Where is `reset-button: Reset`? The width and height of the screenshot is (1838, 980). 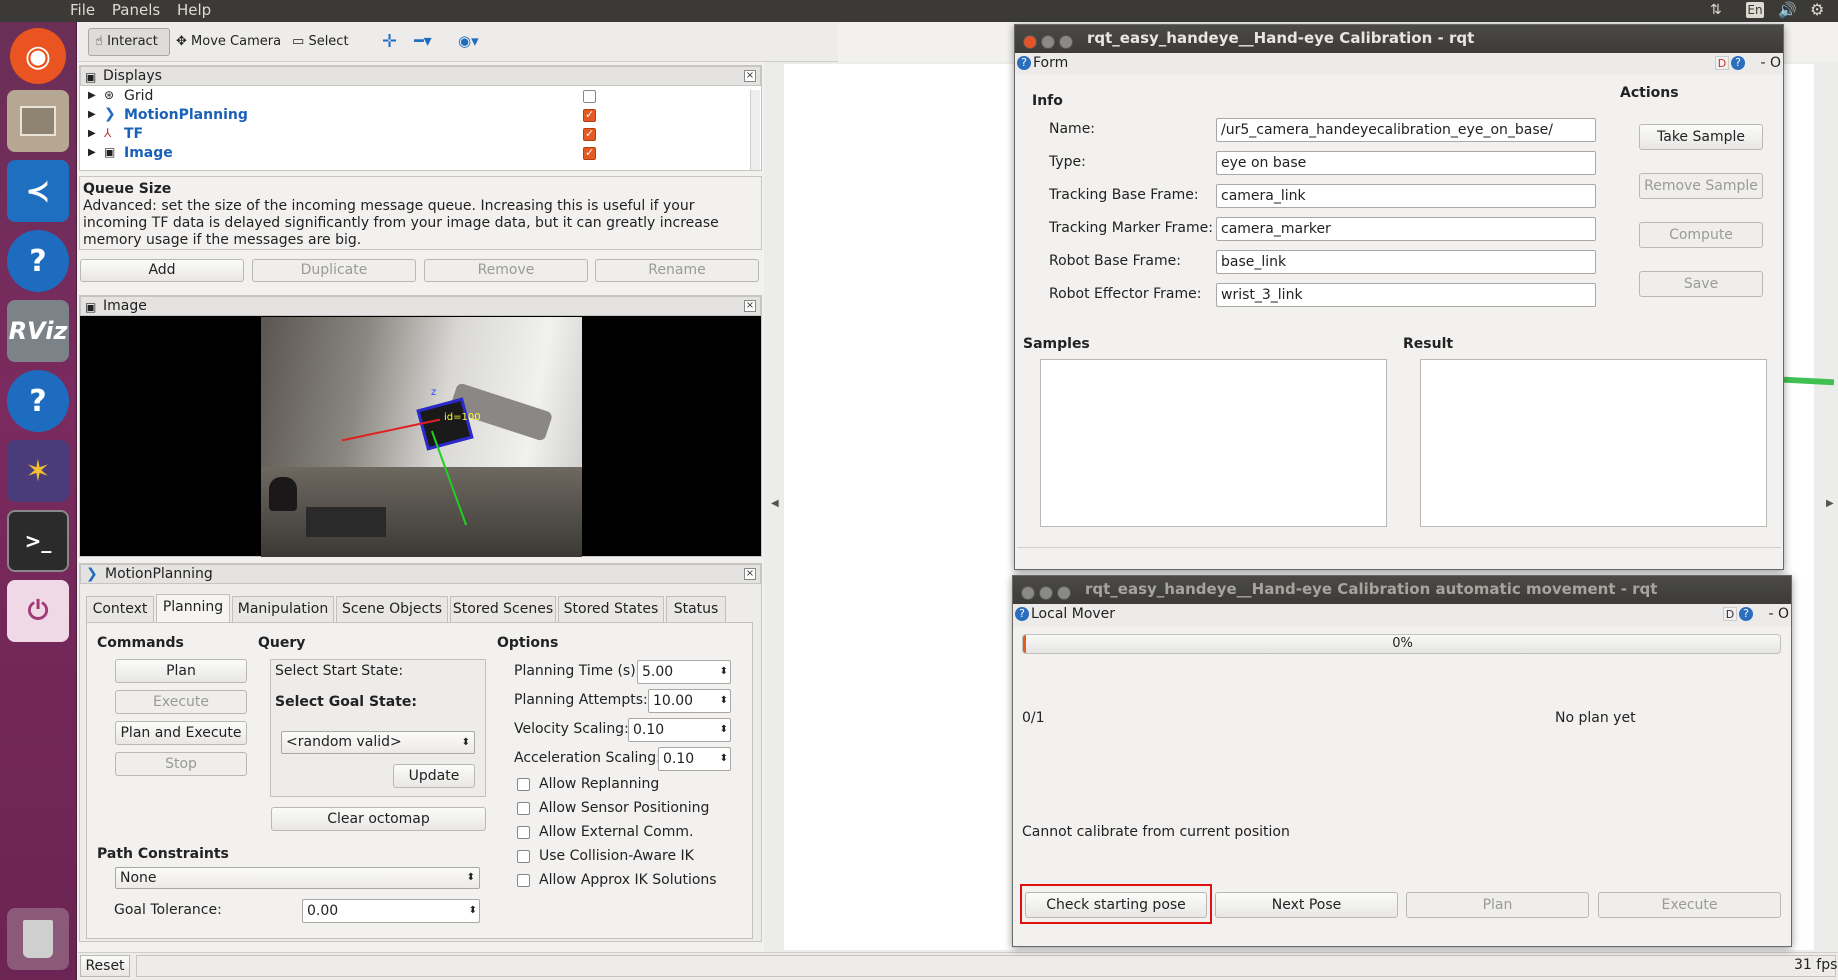
reset-button: Reset is located at coordinates (105, 966).